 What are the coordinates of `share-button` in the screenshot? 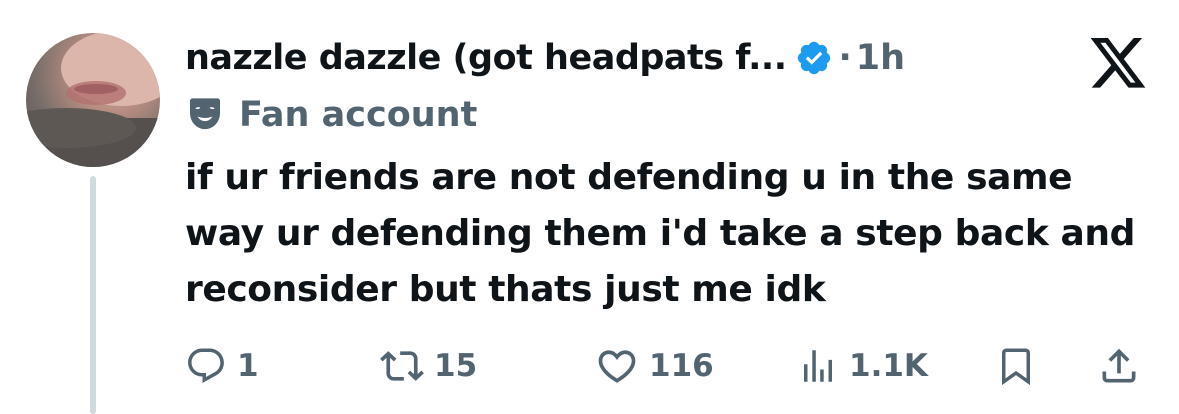 It's located at (1119, 366).